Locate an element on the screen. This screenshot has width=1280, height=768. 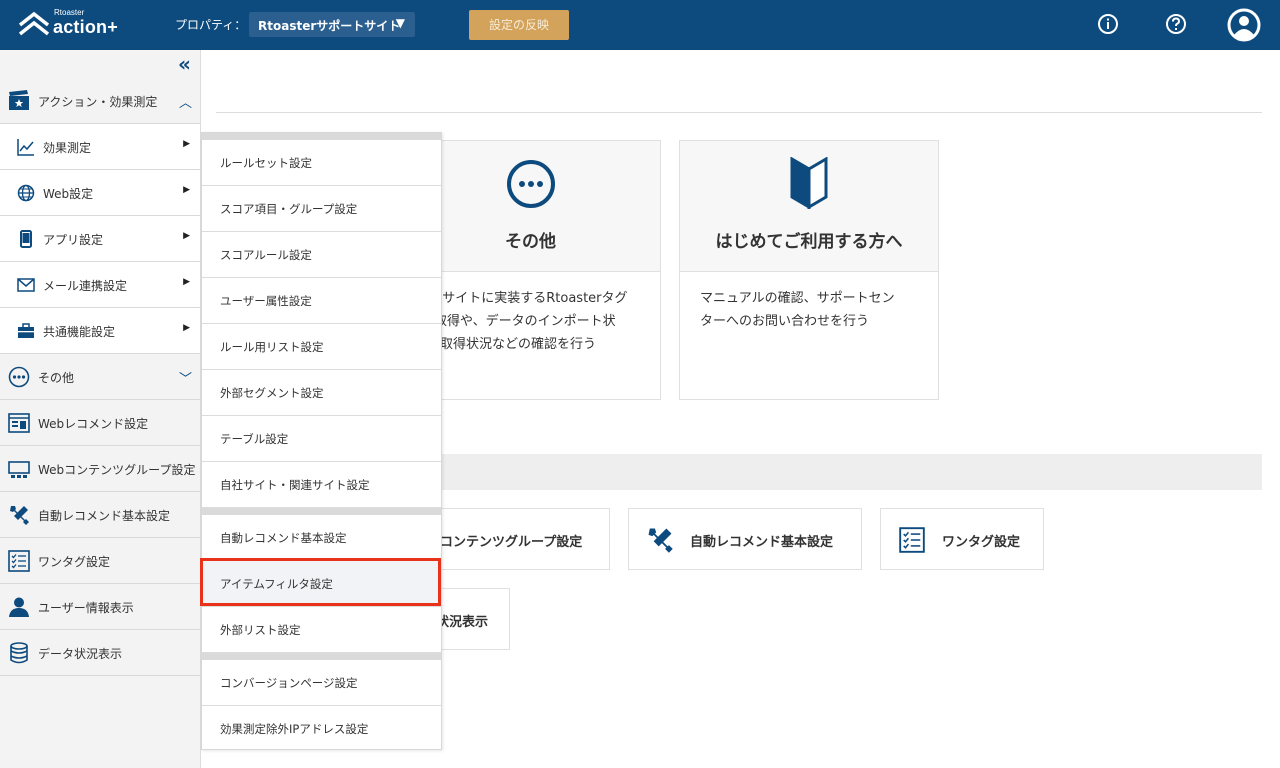
sidebar-item-data-status: データ状況表示 is located at coordinates (100, 653).